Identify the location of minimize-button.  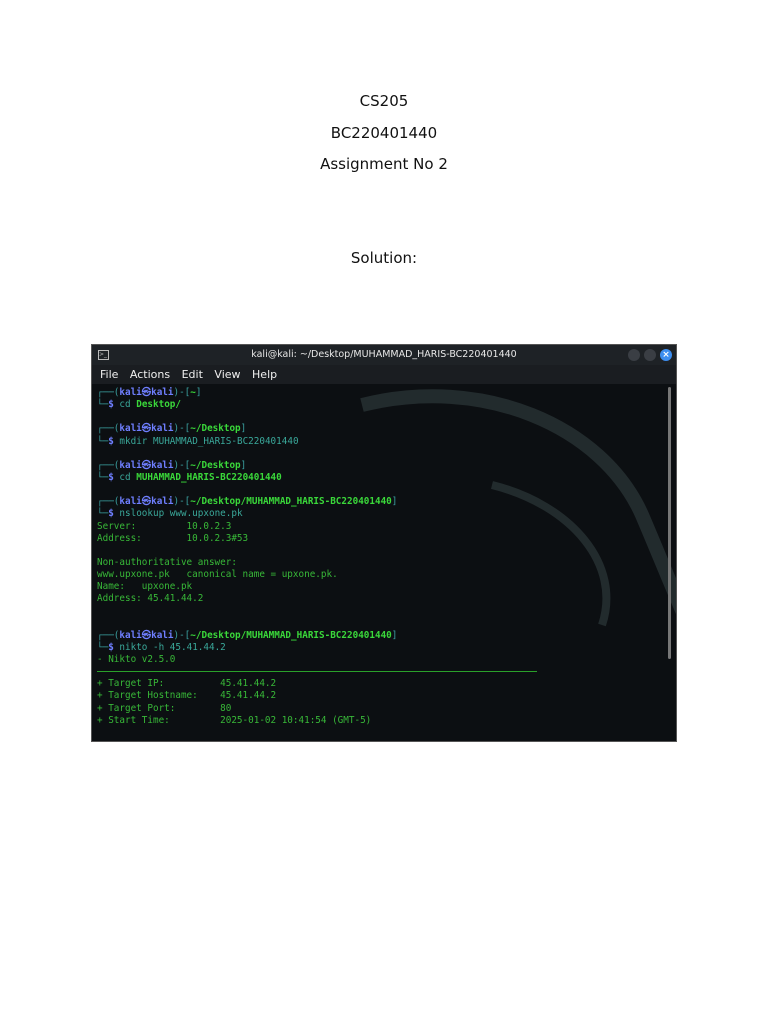
(634, 355).